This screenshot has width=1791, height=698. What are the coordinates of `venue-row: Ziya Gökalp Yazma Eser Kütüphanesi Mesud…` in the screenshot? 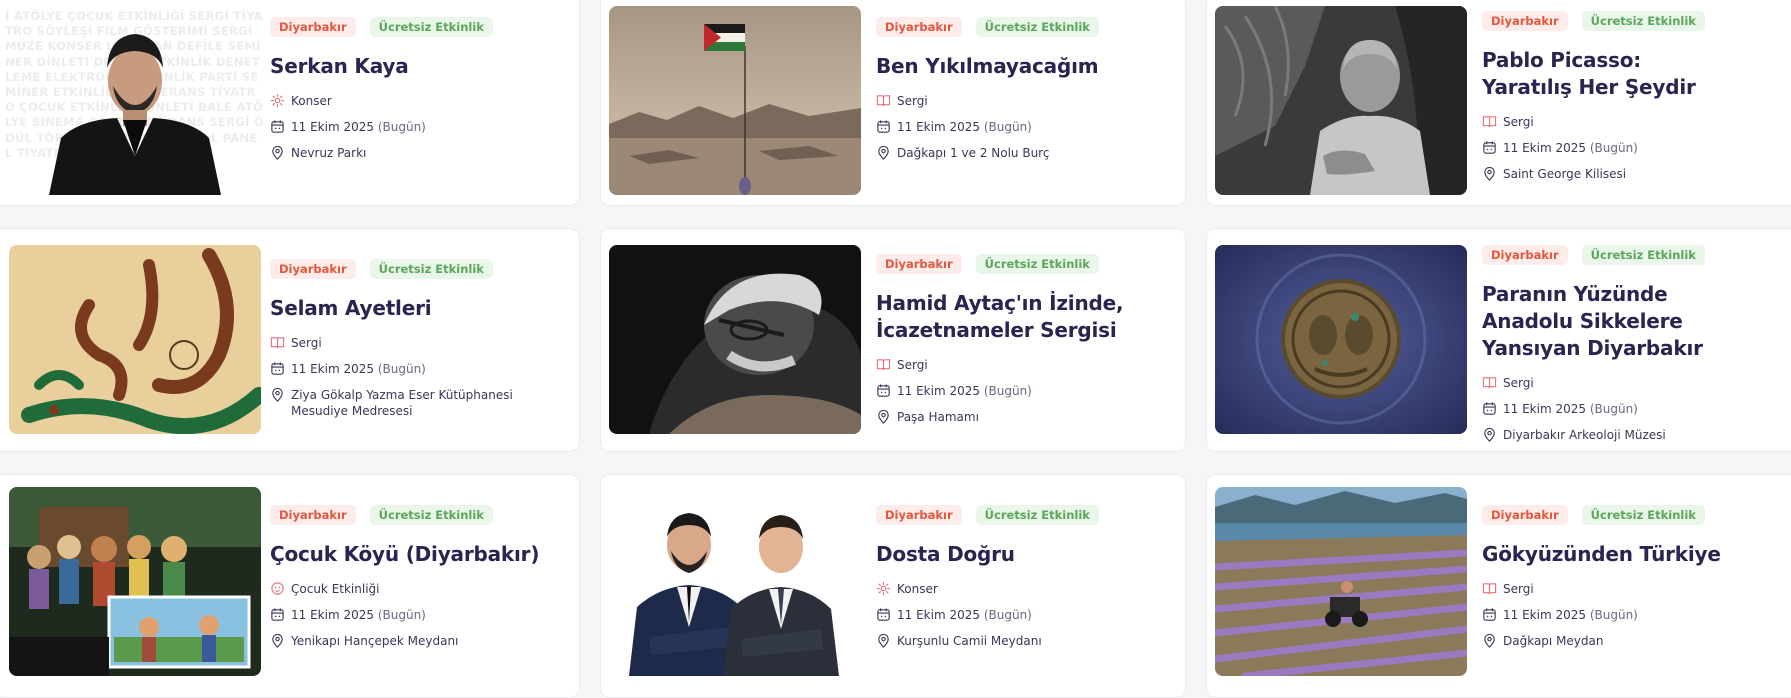 It's located at (417, 403).